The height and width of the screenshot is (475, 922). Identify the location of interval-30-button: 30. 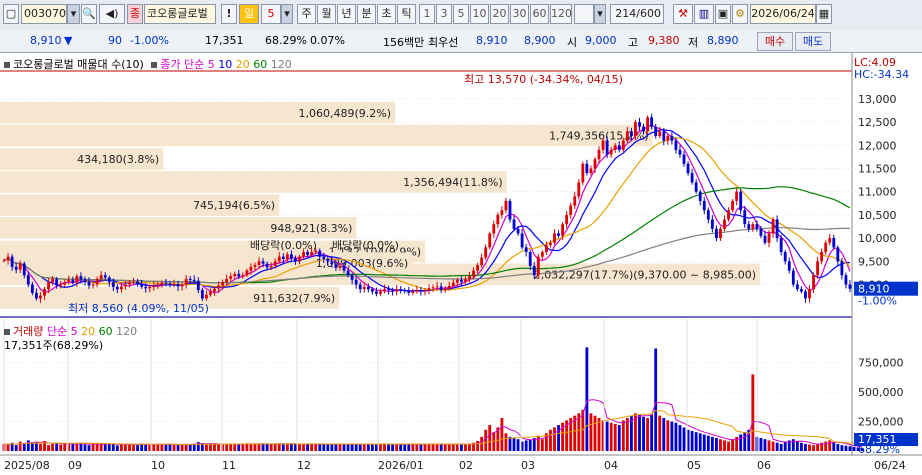
(519, 14).